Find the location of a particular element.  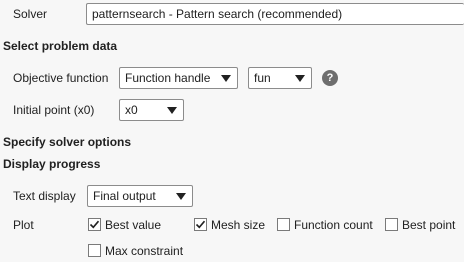

objective-function-label: Objective function is located at coordinates (61, 78).